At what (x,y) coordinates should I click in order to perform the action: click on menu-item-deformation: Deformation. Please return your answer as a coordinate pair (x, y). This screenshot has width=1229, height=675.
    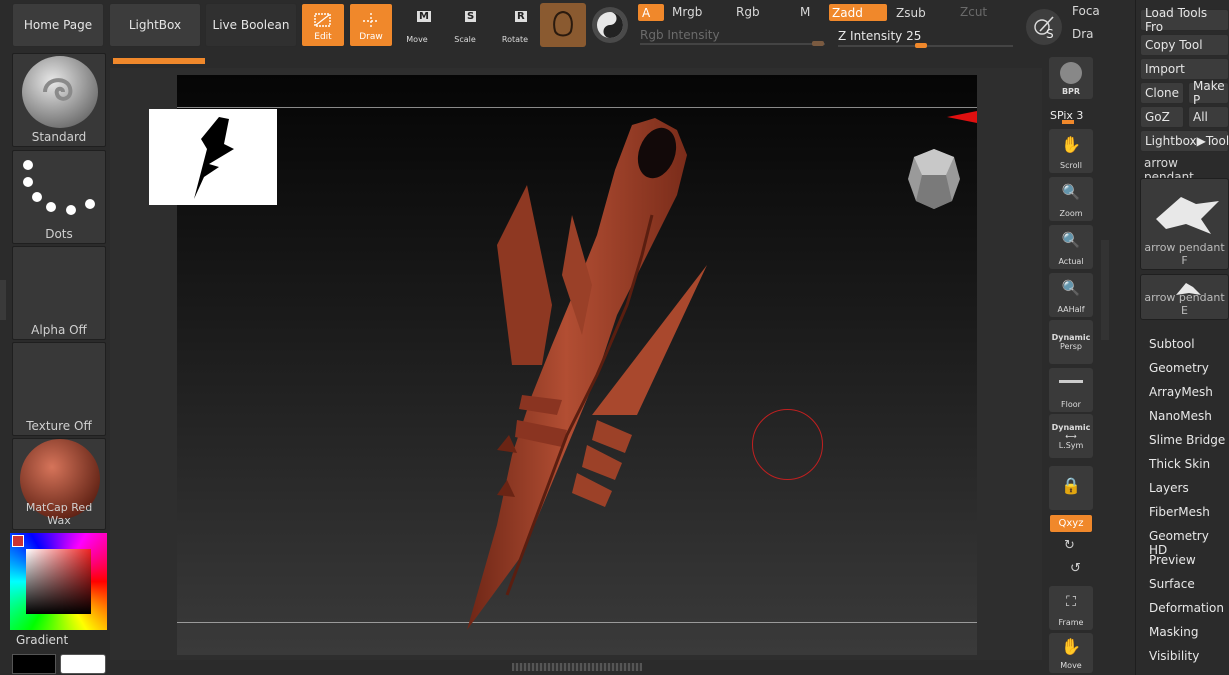
    Looking at the image, I should click on (1186, 608).